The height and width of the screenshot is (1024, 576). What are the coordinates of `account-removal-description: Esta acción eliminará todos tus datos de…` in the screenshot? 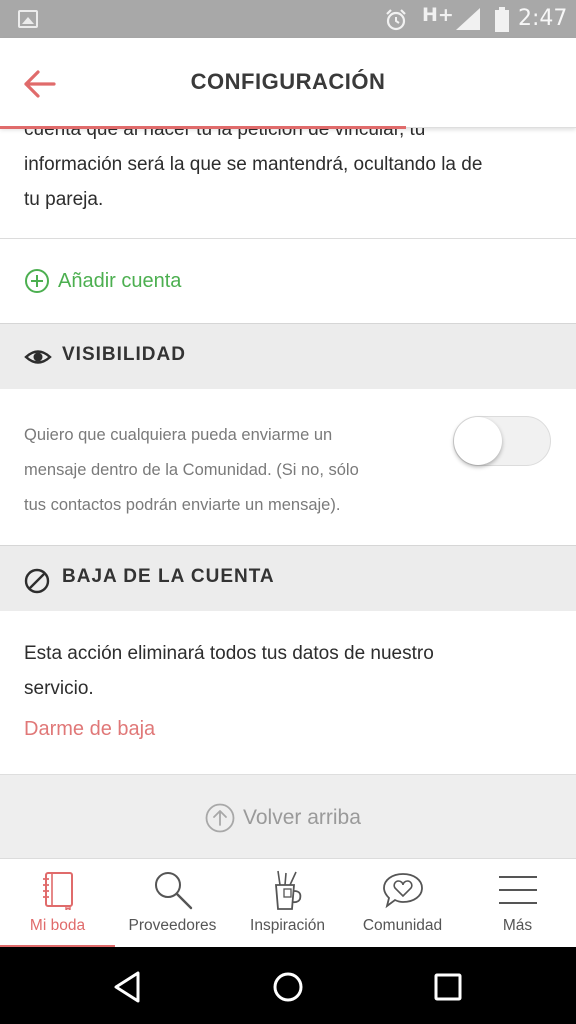 It's located at (289, 671).